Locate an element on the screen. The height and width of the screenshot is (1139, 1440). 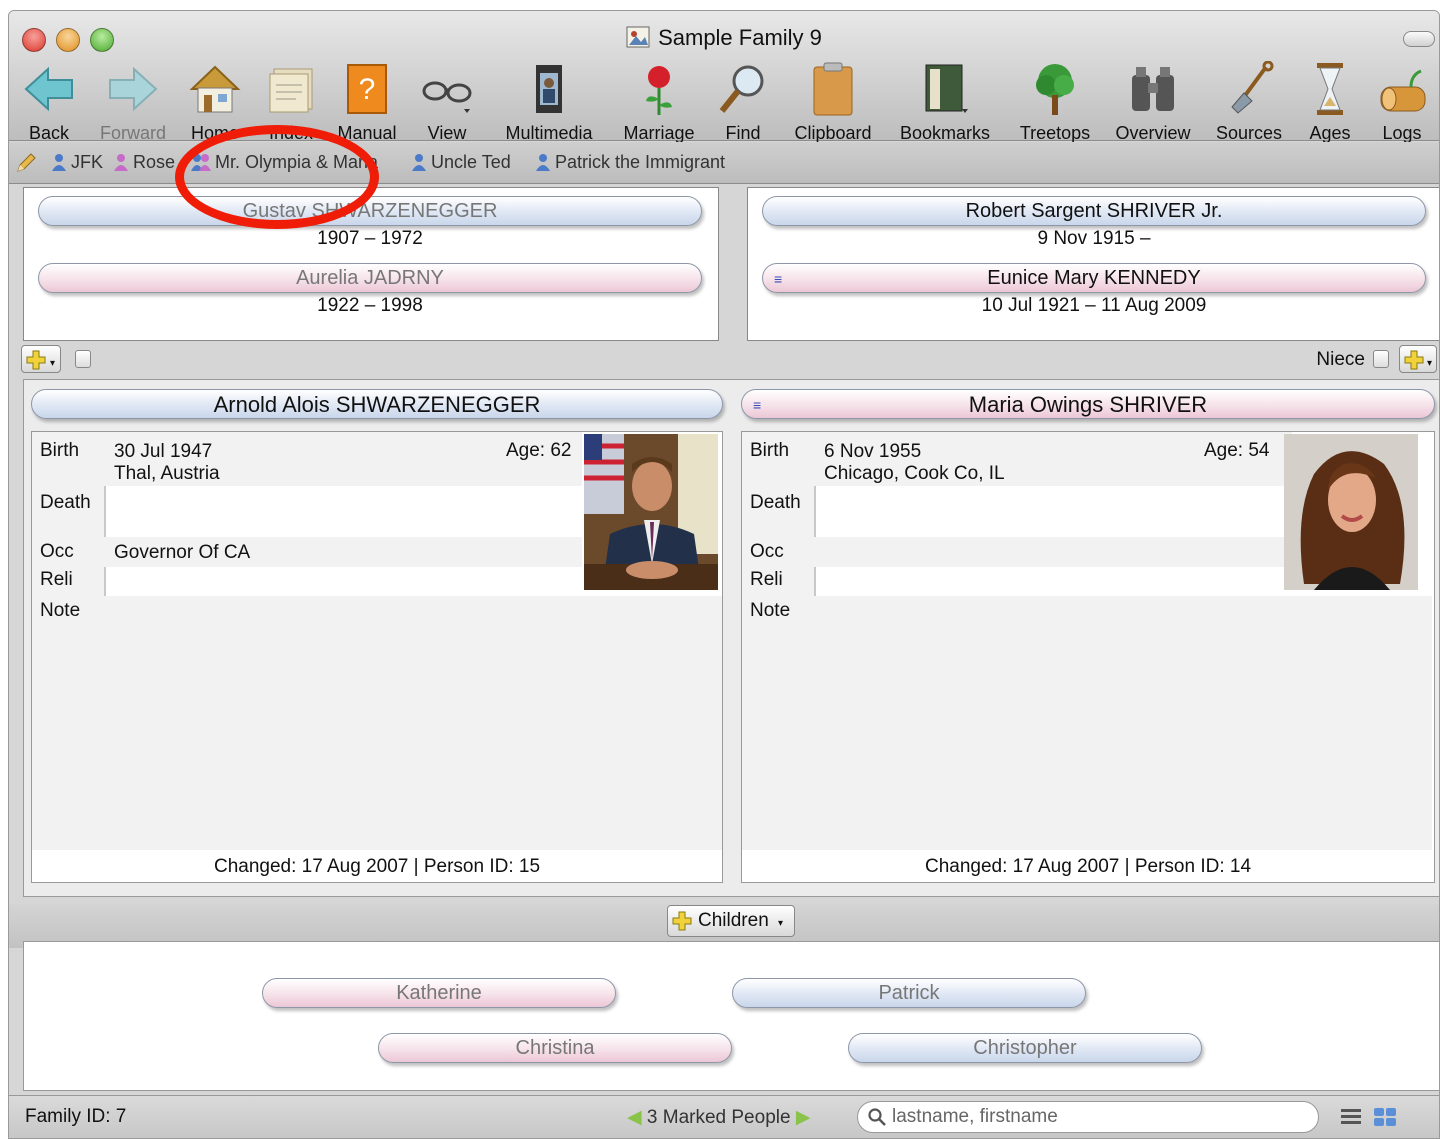
wife-mother-dates: 10 Jul 1921 – 11 Aug 2009 is located at coordinates (1094, 305).